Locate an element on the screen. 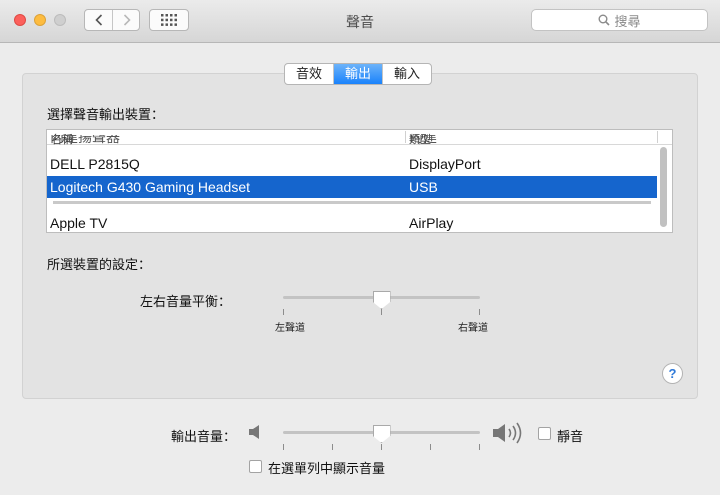  search-field: 搜尋 is located at coordinates (619, 20).